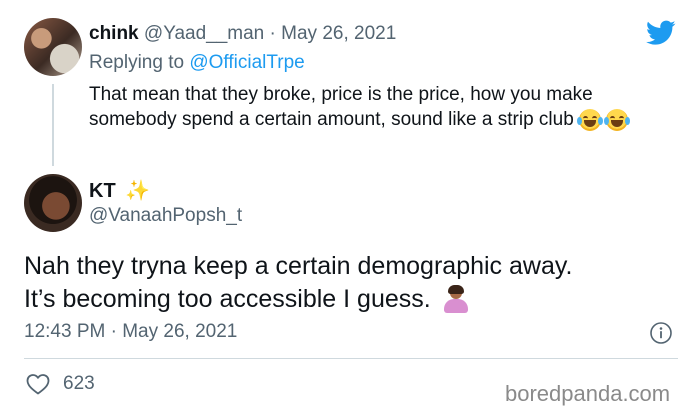  I want to click on main-tweet-timestamp: 12:43 PM · May 26, 2021, so click(130, 332).